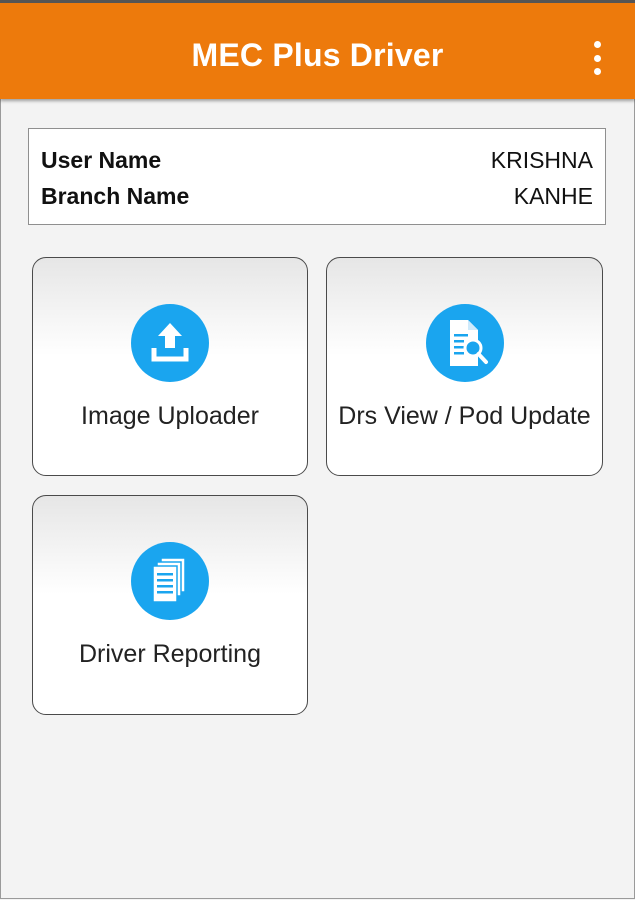 Image resolution: width=635 pixels, height=900 pixels. What do you see at coordinates (170, 343) in the screenshot?
I see `upload-icon` at bounding box center [170, 343].